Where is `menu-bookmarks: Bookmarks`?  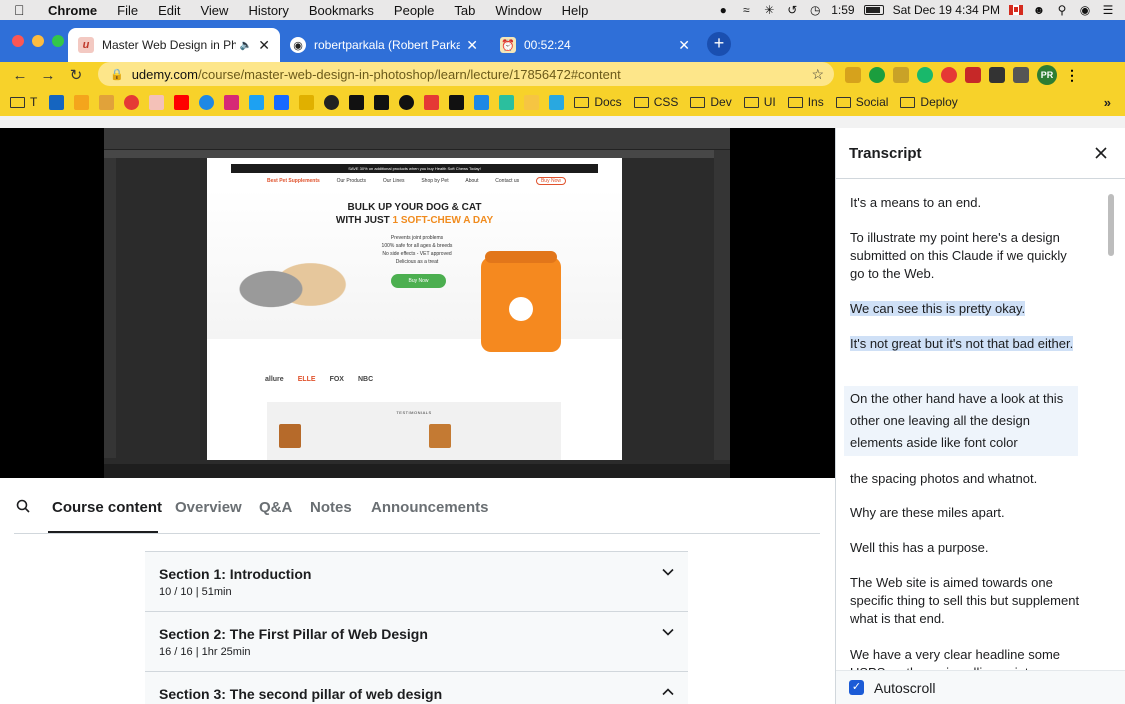
menu-bookmarks: Bookmarks is located at coordinates (341, 10).